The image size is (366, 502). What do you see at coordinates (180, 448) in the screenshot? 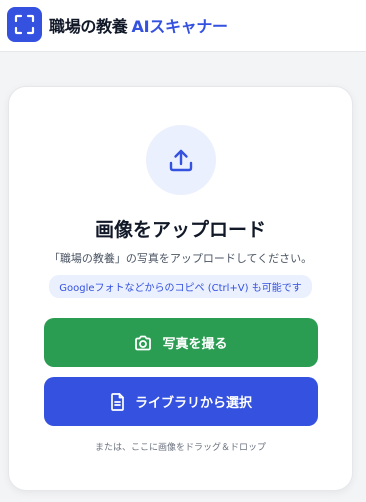
I see `drag-drop-hint: または、ここに画像をドラッグ＆ドロップ` at bounding box center [180, 448].